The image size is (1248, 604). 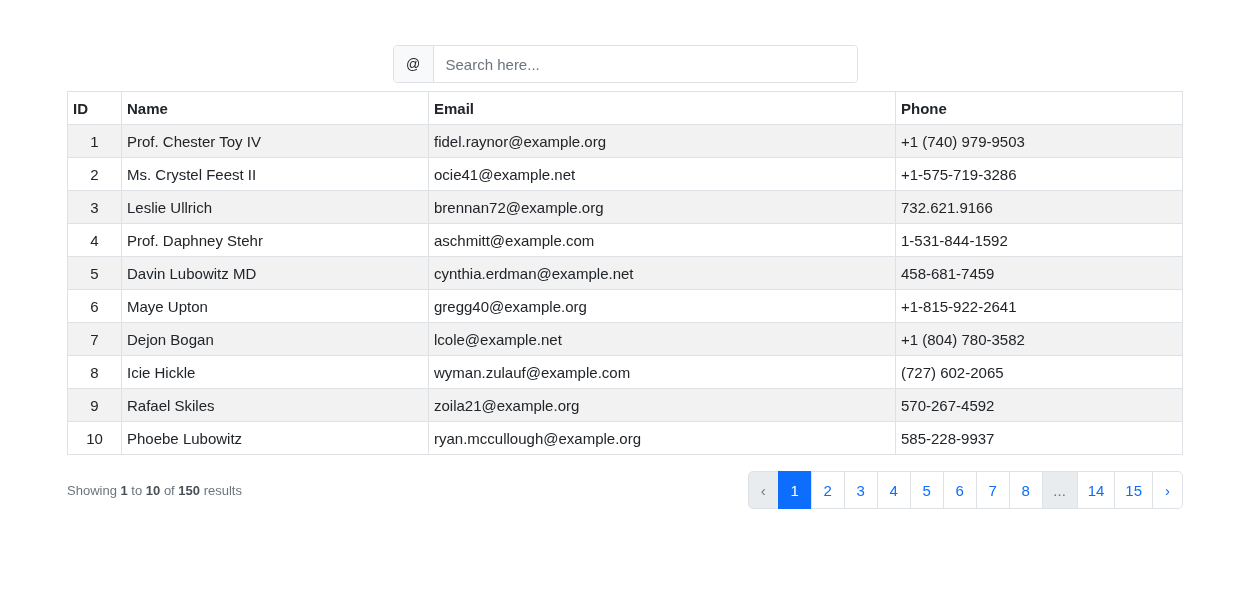 What do you see at coordinates (959, 490) in the screenshot?
I see `page-button: 6` at bounding box center [959, 490].